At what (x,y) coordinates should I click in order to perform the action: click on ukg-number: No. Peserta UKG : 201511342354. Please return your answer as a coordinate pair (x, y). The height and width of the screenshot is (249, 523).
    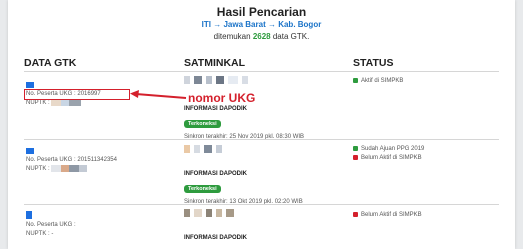
    Looking at the image, I should click on (71, 160).